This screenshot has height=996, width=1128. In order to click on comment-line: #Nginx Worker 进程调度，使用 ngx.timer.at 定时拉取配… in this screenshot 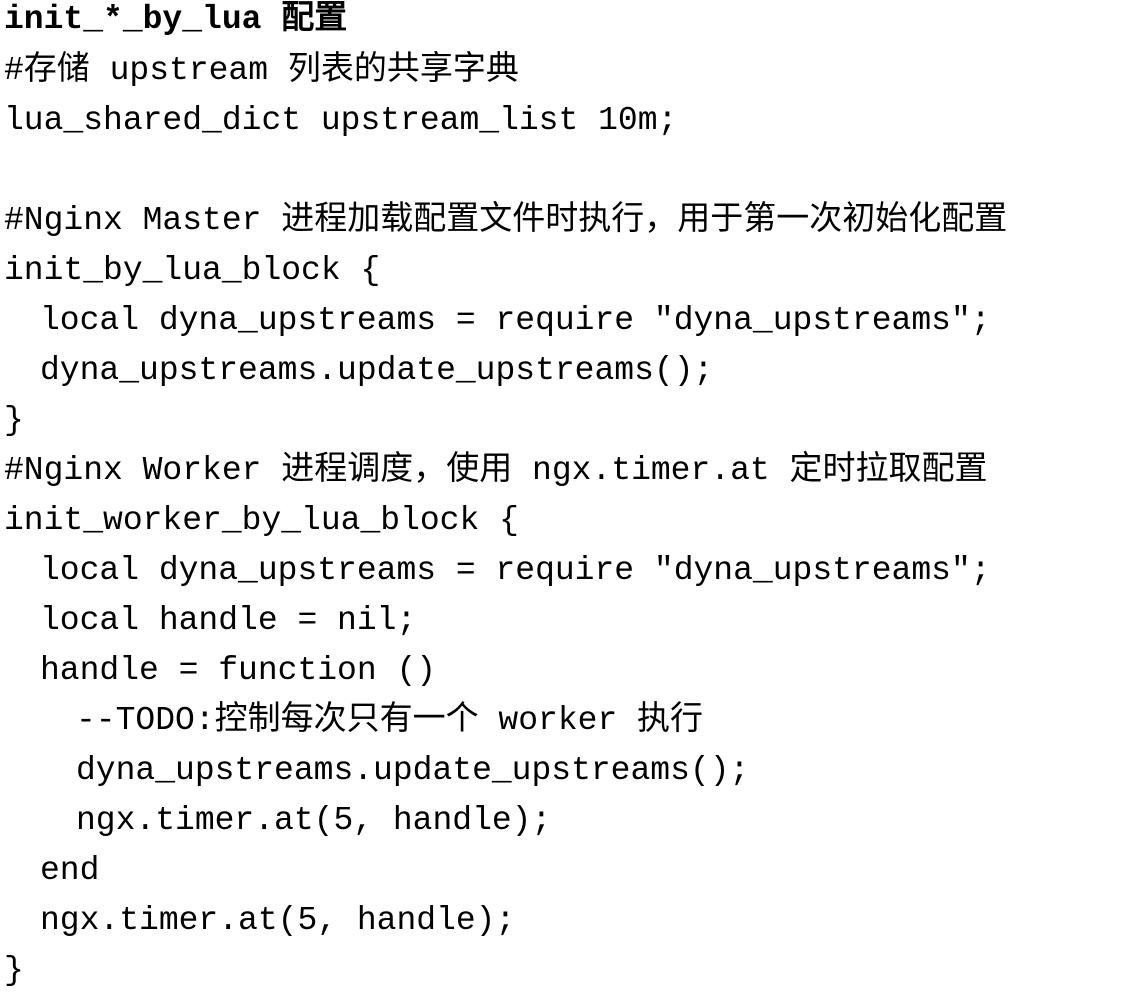, I will do `click(496, 470)`.